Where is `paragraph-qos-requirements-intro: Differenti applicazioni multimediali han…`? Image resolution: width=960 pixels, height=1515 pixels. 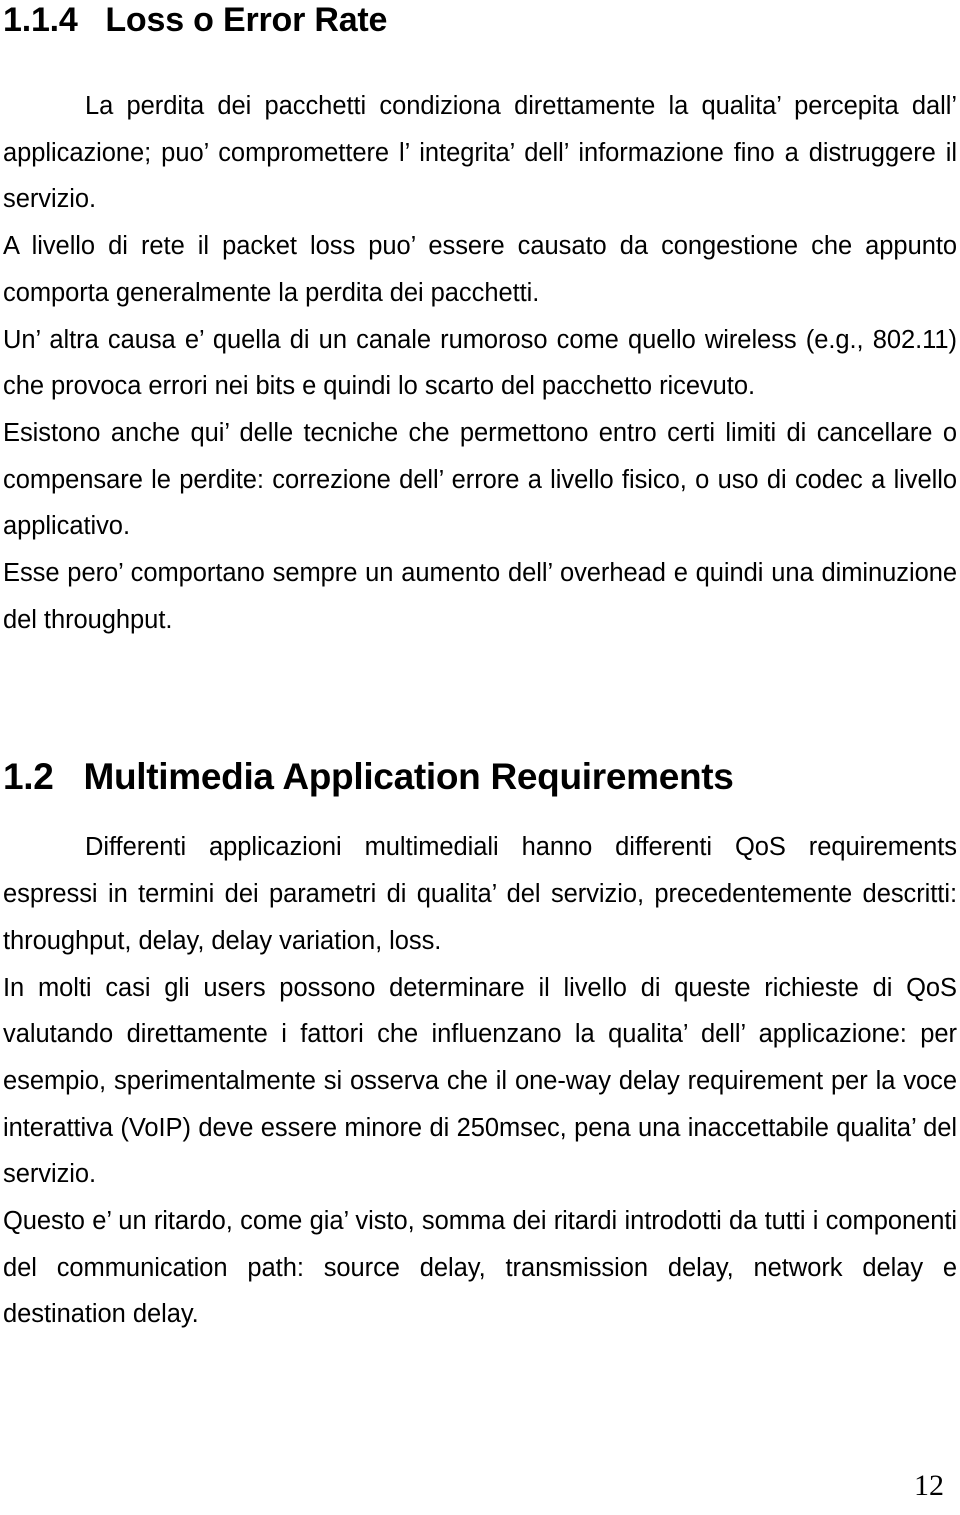 paragraph-qos-requirements-intro: Differenti applicazioni multimediali han… is located at coordinates (480, 894).